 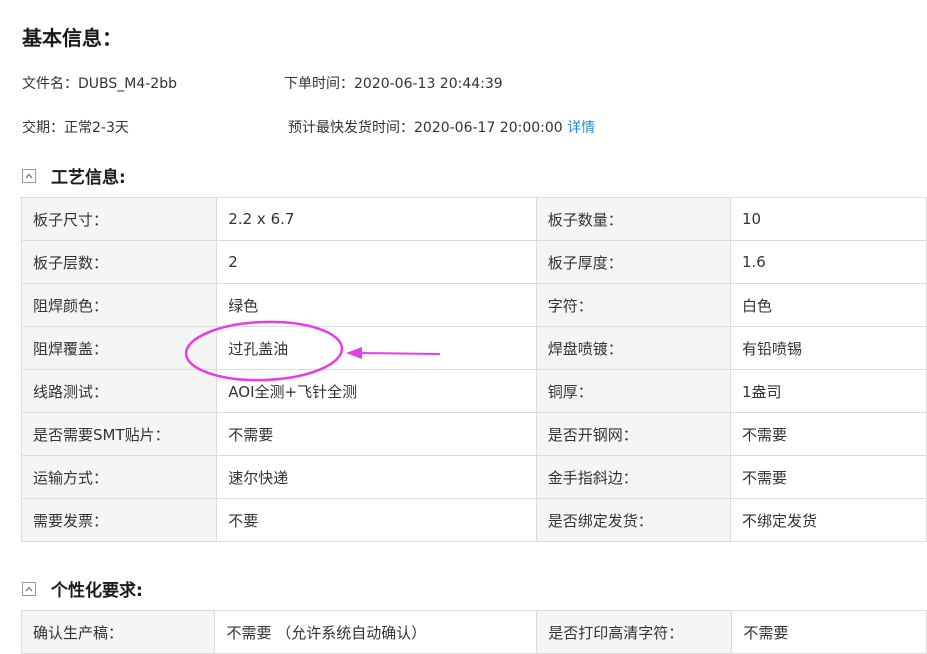 I want to click on spec-label: 运输方式：, so click(x=119, y=477).